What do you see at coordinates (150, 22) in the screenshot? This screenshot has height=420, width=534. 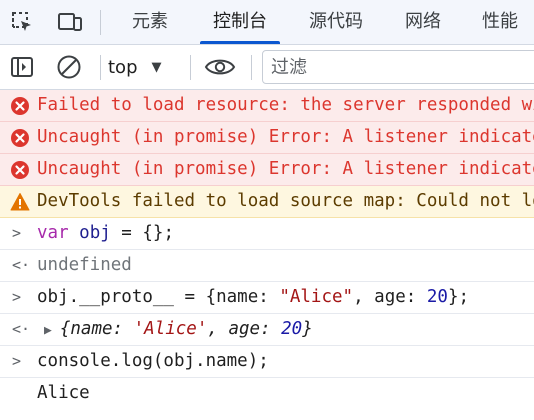 I see `tab-elements: 元素` at bounding box center [150, 22].